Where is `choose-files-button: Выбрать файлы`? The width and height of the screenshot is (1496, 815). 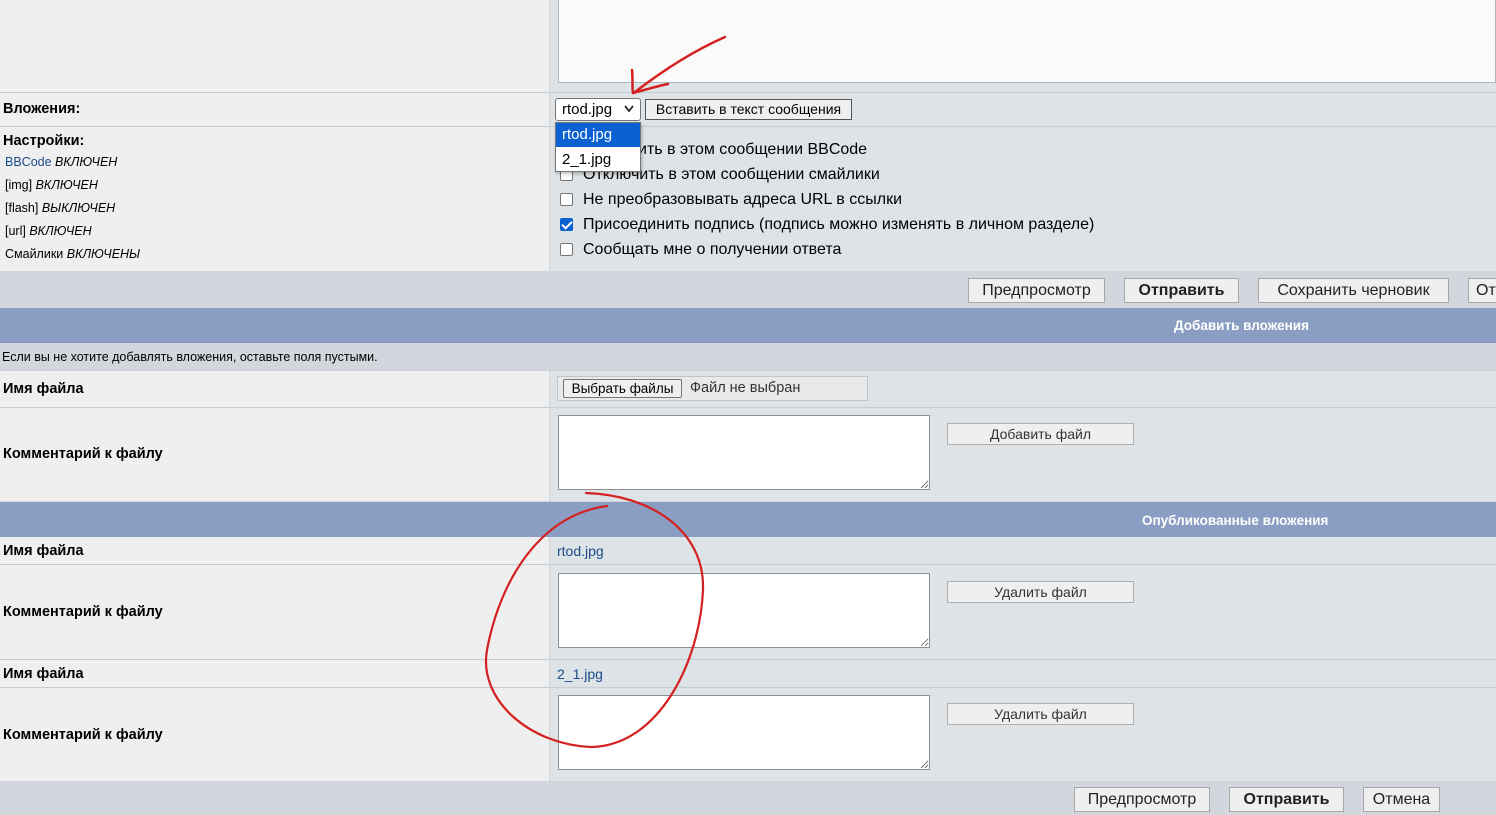 choose-files-button: Выбрать файлы is located at coordinates (622, 388).